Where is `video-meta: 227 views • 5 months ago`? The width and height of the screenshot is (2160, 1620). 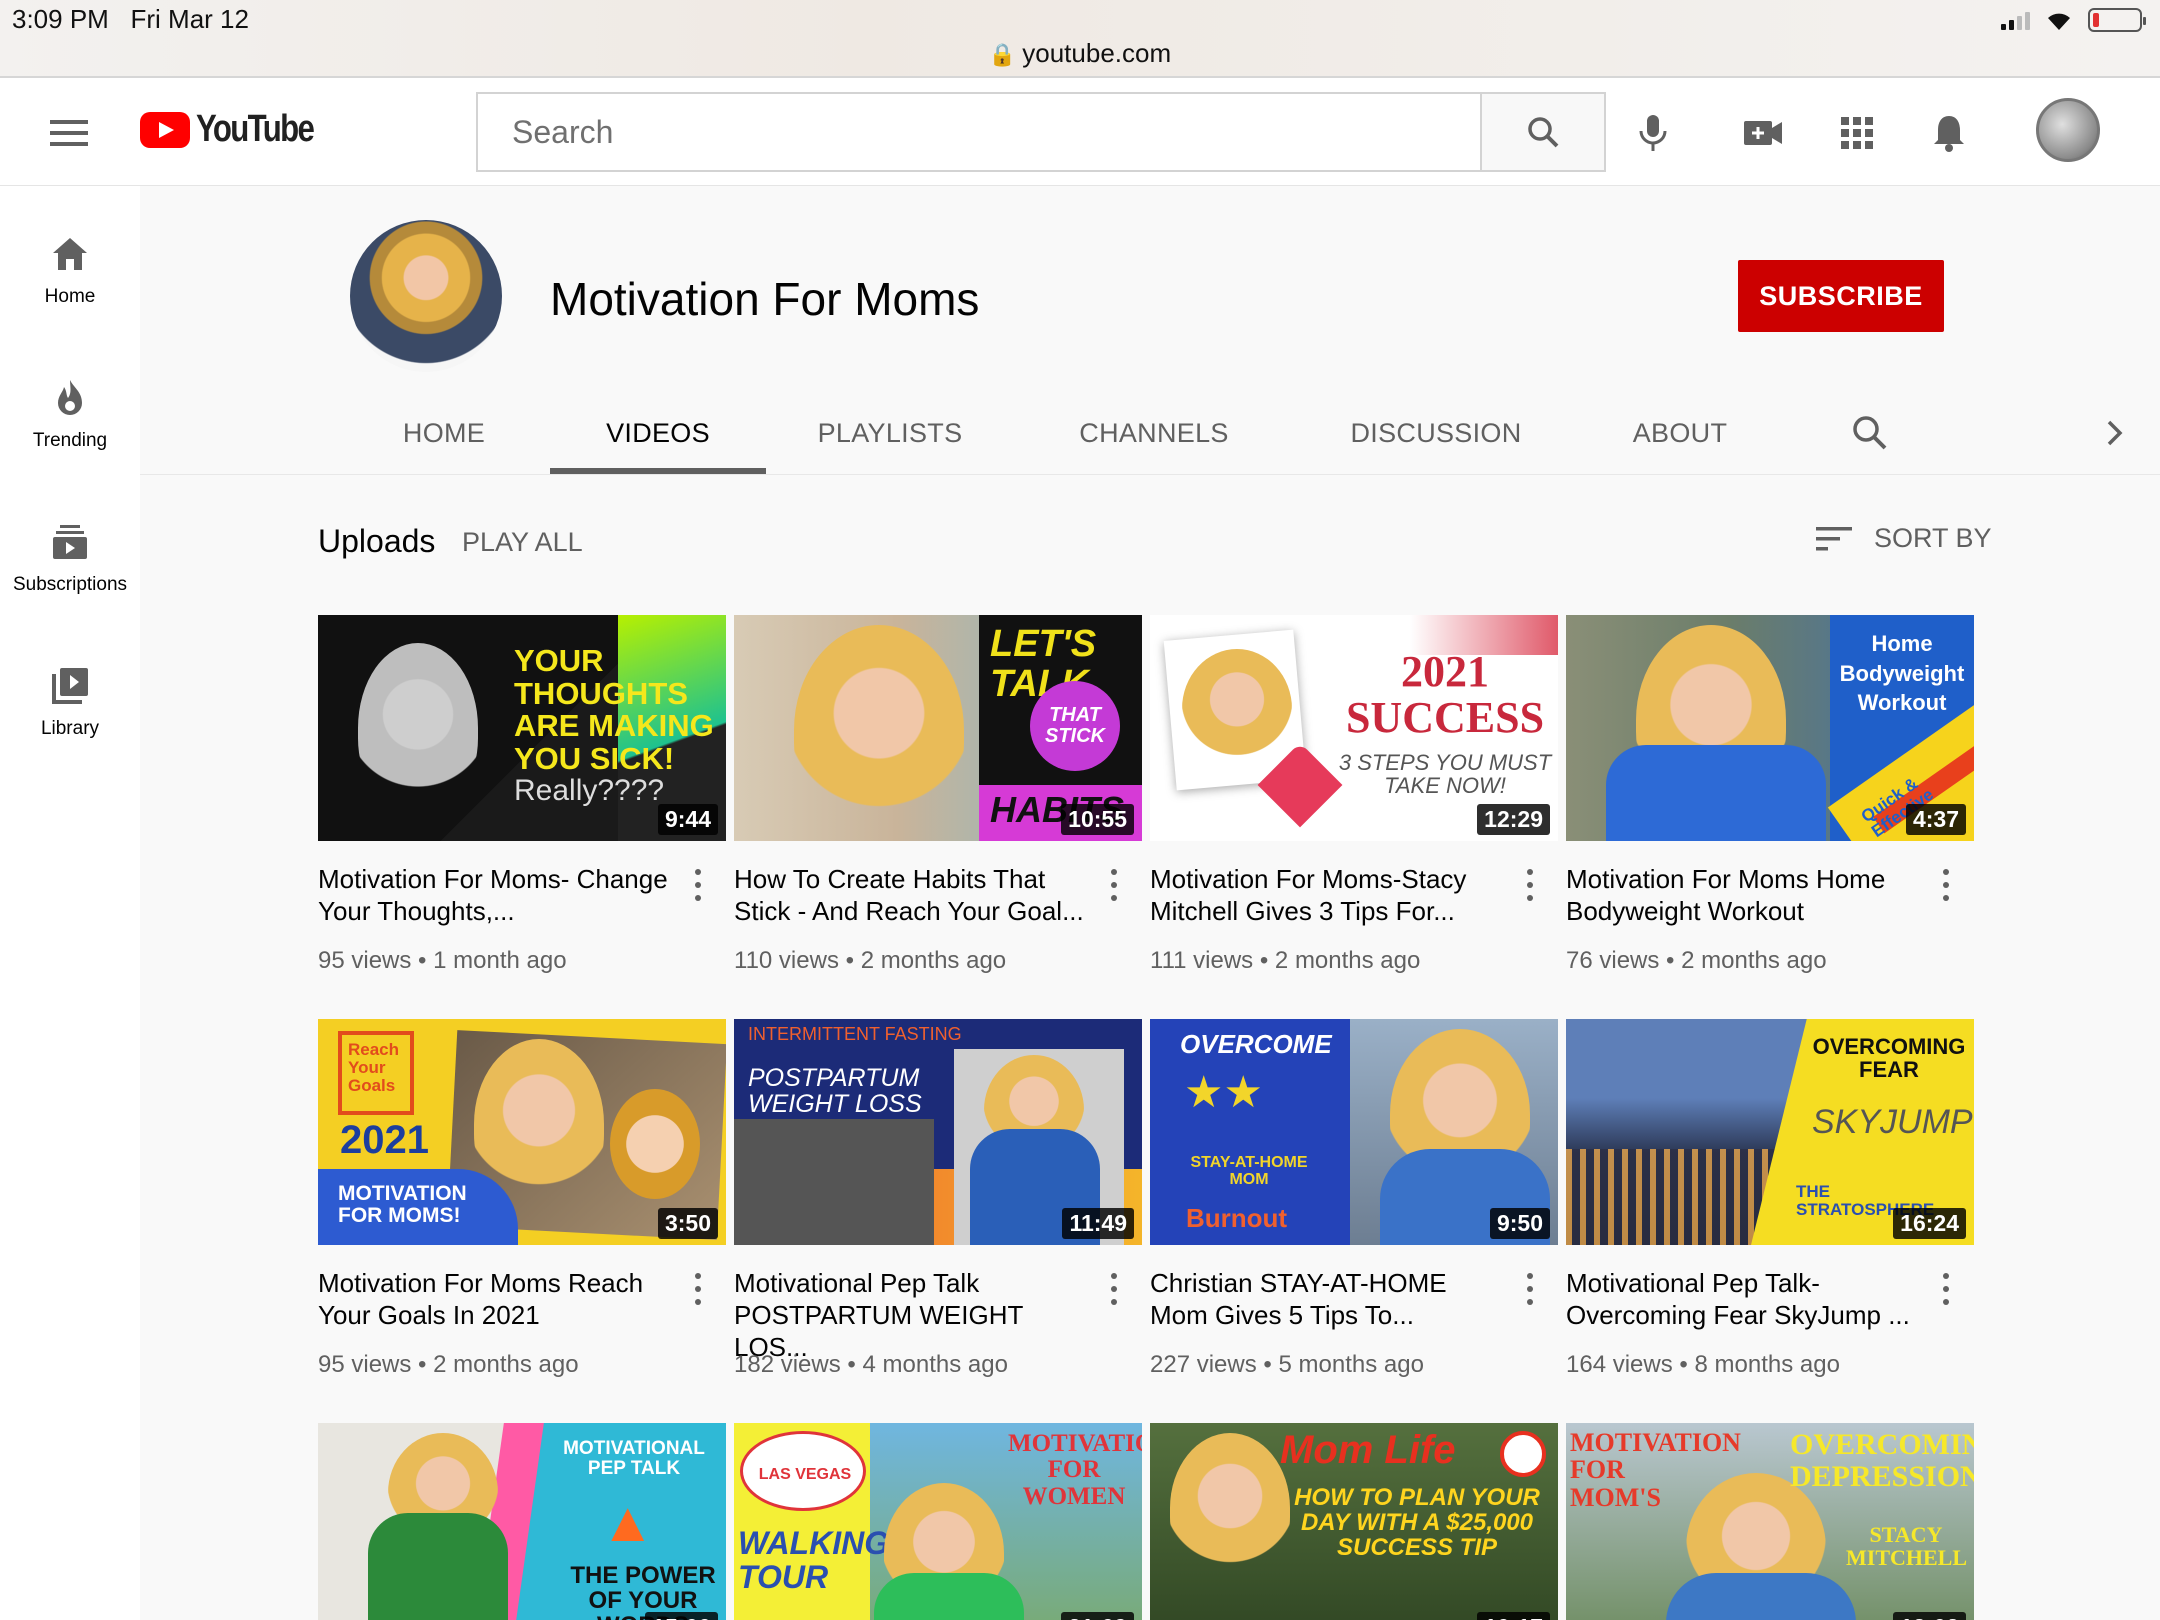 video-meta: 227 views • 5 months ago is located at coordinates (1287, 1364).